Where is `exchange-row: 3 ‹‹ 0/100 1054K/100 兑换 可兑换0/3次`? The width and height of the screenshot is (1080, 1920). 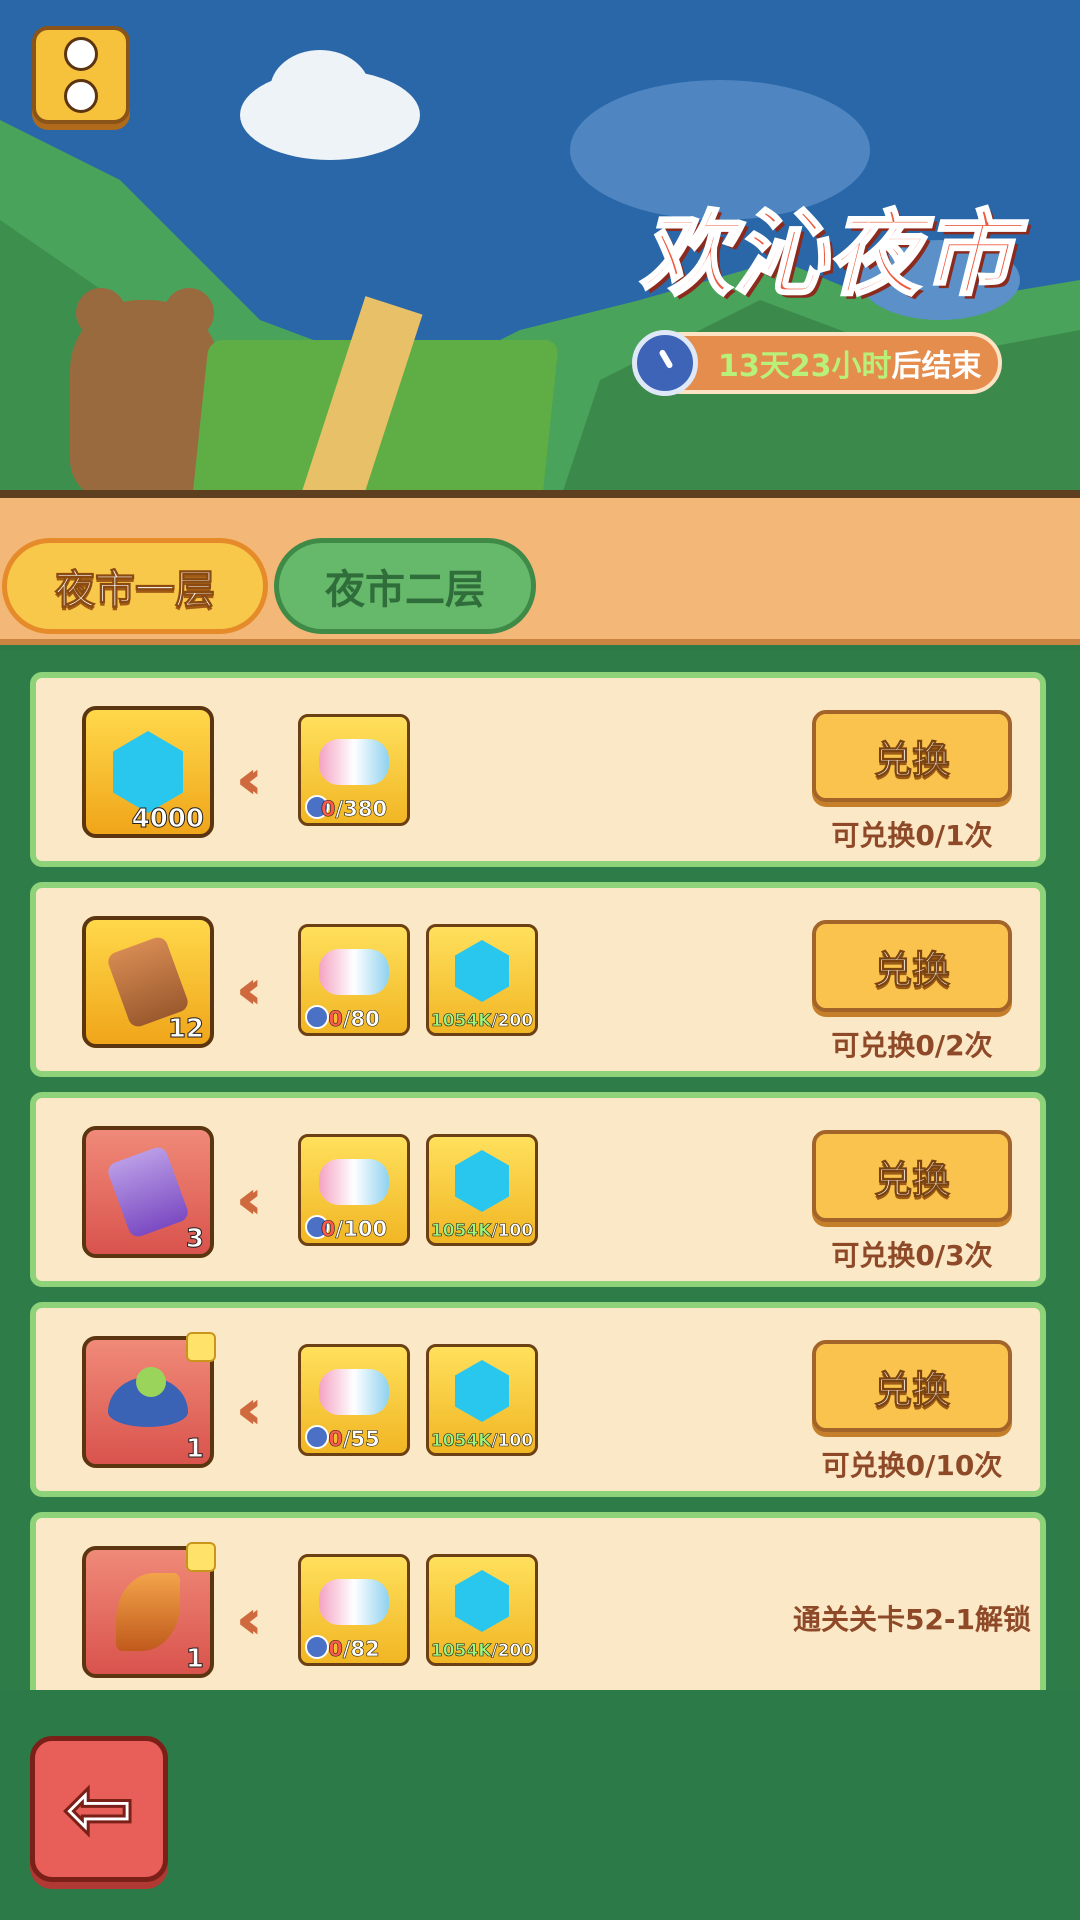 exchange-row: 3 ‹‹ 0/100 1054K/100 兑换 可兑换0/3次 is located at coordinates (538, 1189).